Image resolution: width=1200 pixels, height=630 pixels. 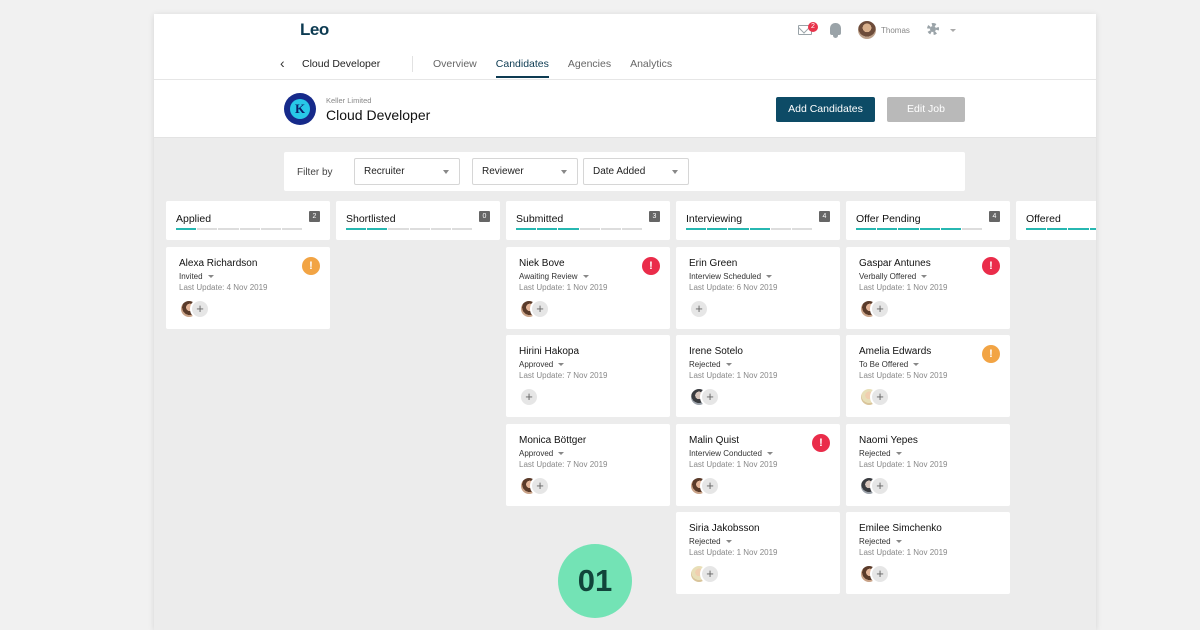 What do you see at coordinates (314, 30) in the screenshot?
I see `logo: Leo` at bounding box center [314, 30].